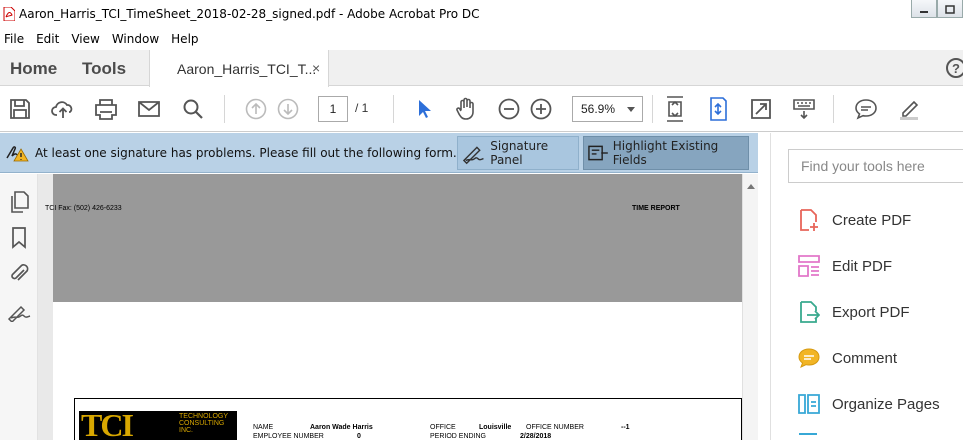 Image resolution: width=963 pixels, height=440 pixels. I want to click on tool-export-pdf: Export PDF, so click(853, 312).